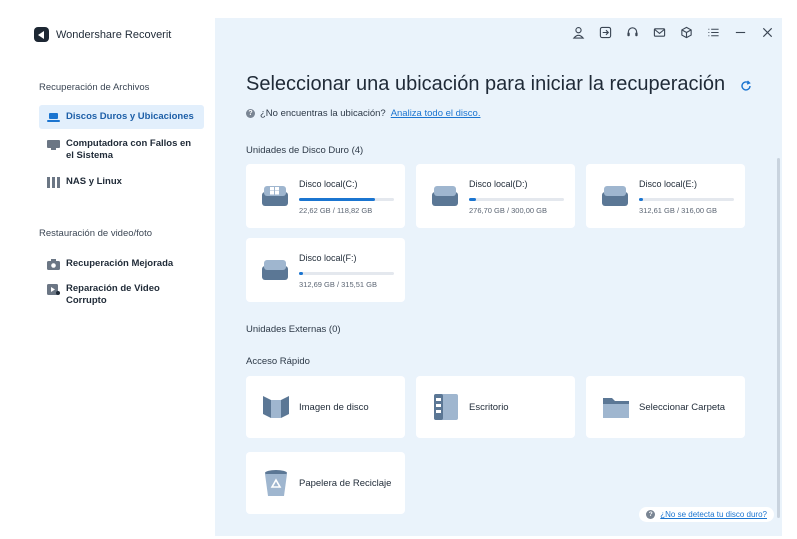  I want to click on recycle-bin-icon, so click(276, 483).